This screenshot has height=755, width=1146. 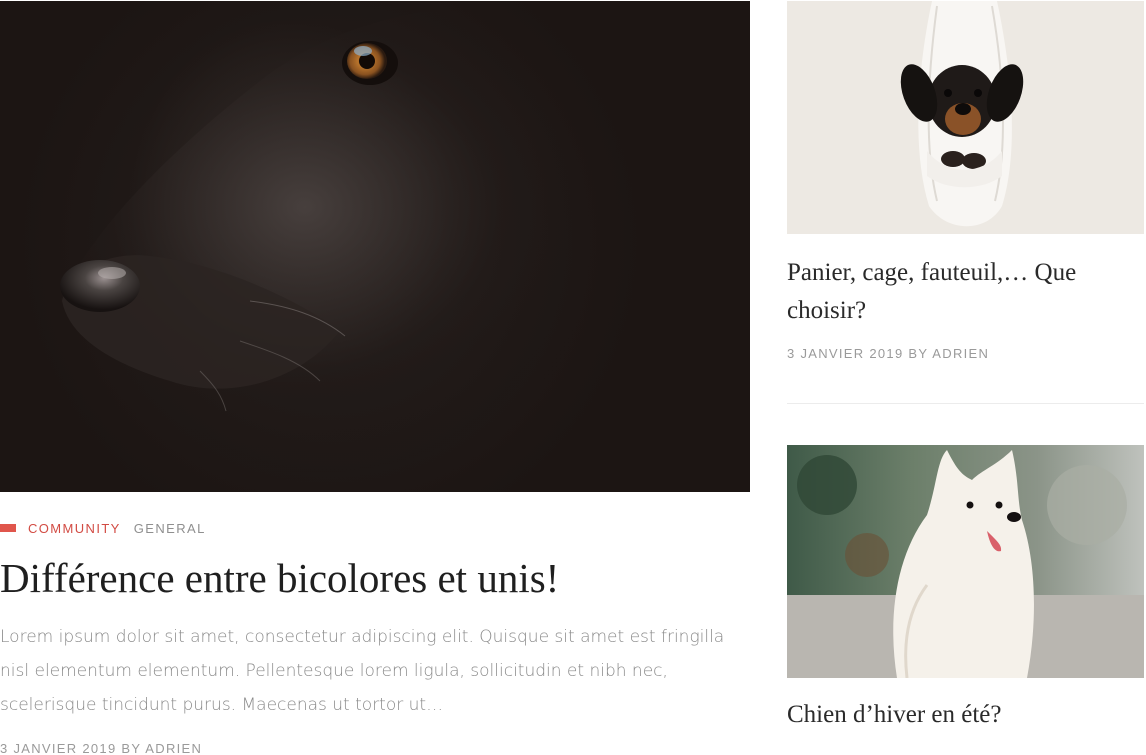 I want to click on category-list: COMMUNITY GENERAL, so click(x=103, y=528).